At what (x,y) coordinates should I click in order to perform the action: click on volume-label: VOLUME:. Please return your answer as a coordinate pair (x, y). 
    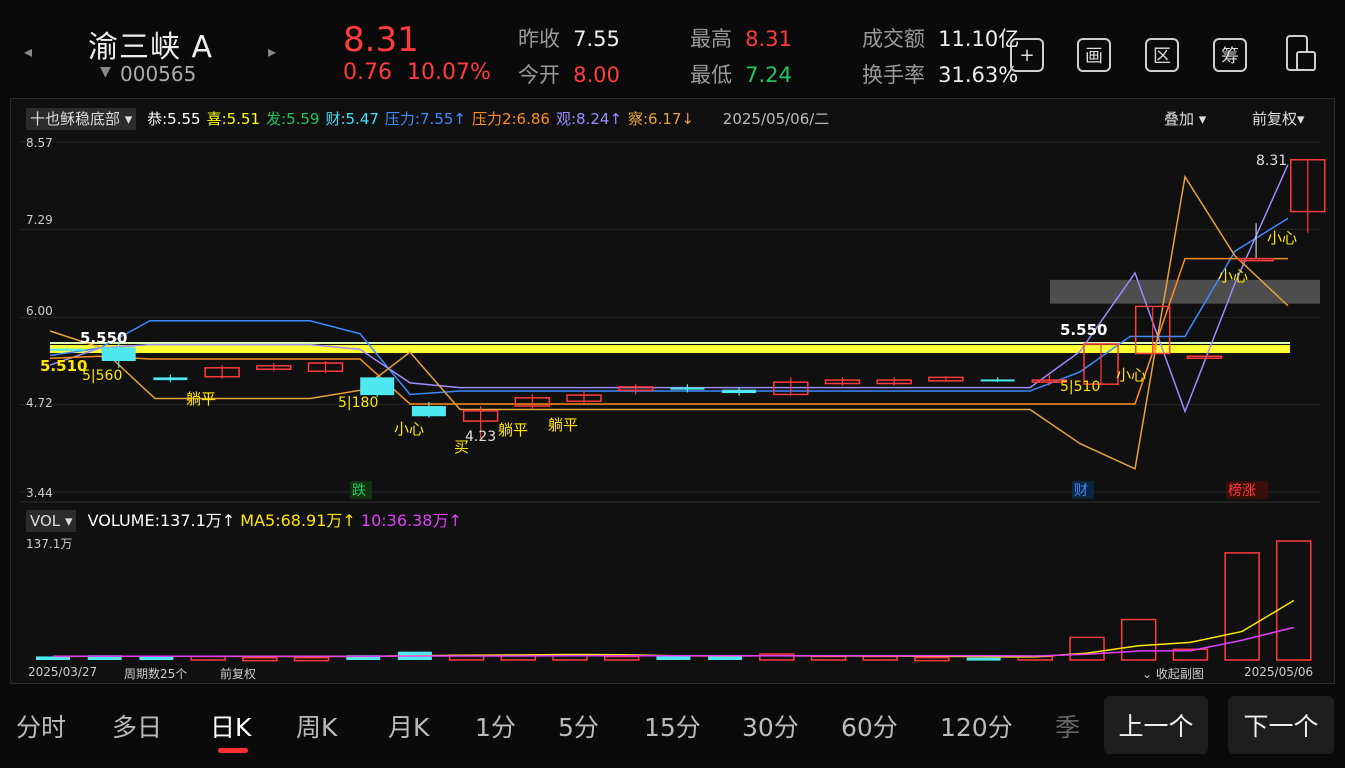
    Looking at the image, I should click on (123, 520).